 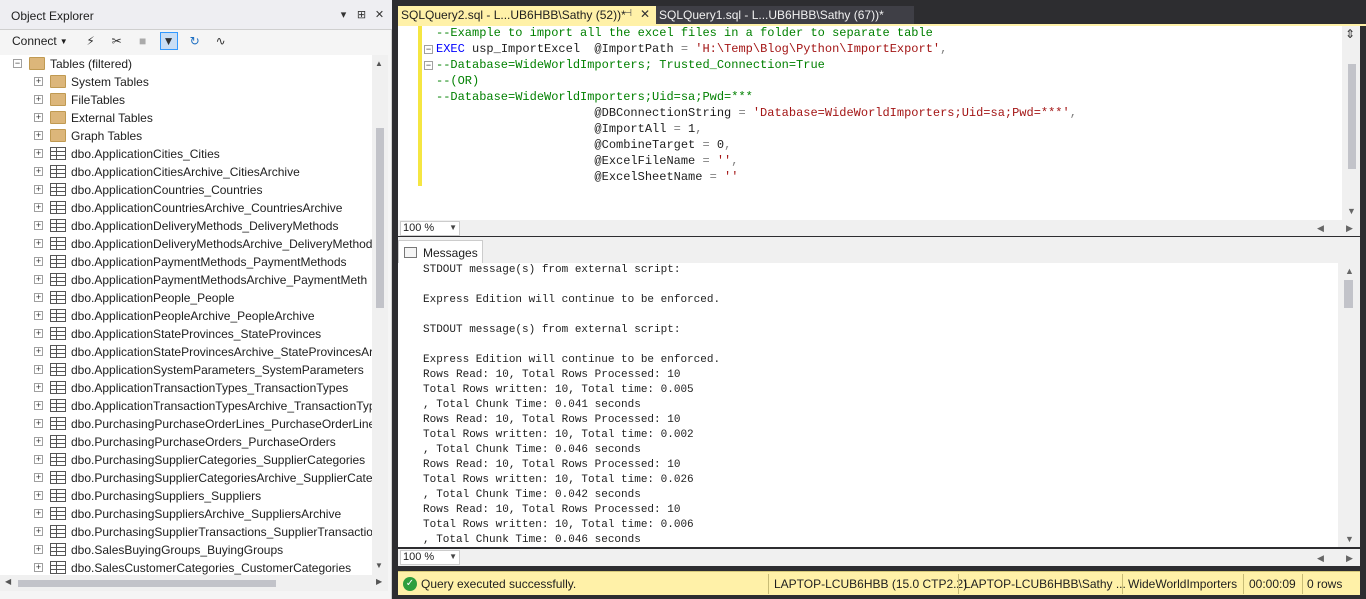 What do you see at coordinates (168, 41) in the screenshot?
I see `filter-icon: ▼` at bounding box center [168, 41].